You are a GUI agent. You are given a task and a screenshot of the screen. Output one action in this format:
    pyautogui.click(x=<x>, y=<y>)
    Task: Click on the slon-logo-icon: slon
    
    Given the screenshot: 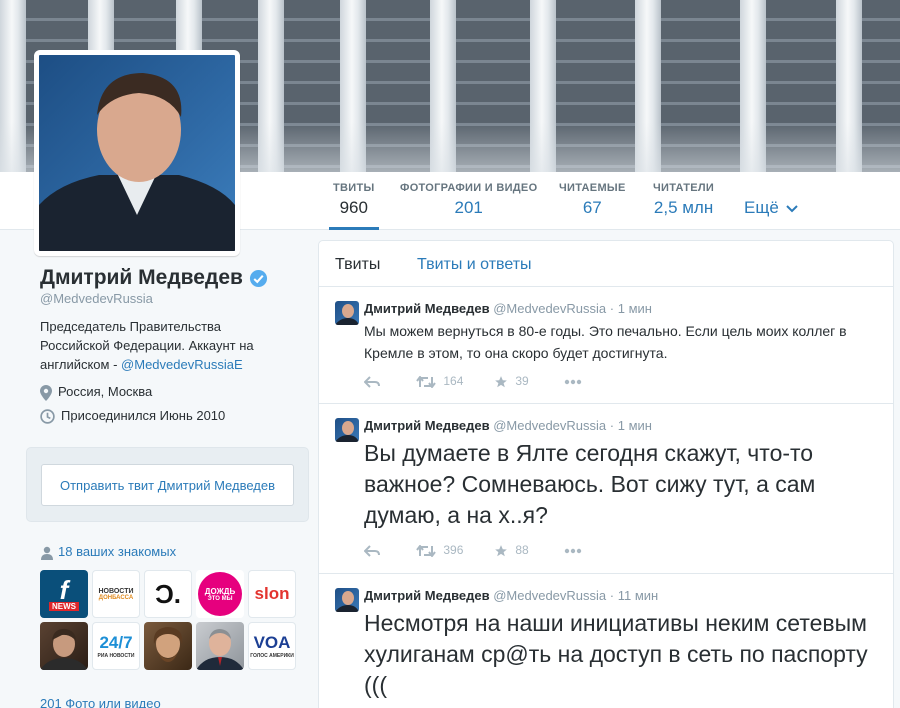 What is the action you would take?
    pyautogui.click(x=272, y=593)
    